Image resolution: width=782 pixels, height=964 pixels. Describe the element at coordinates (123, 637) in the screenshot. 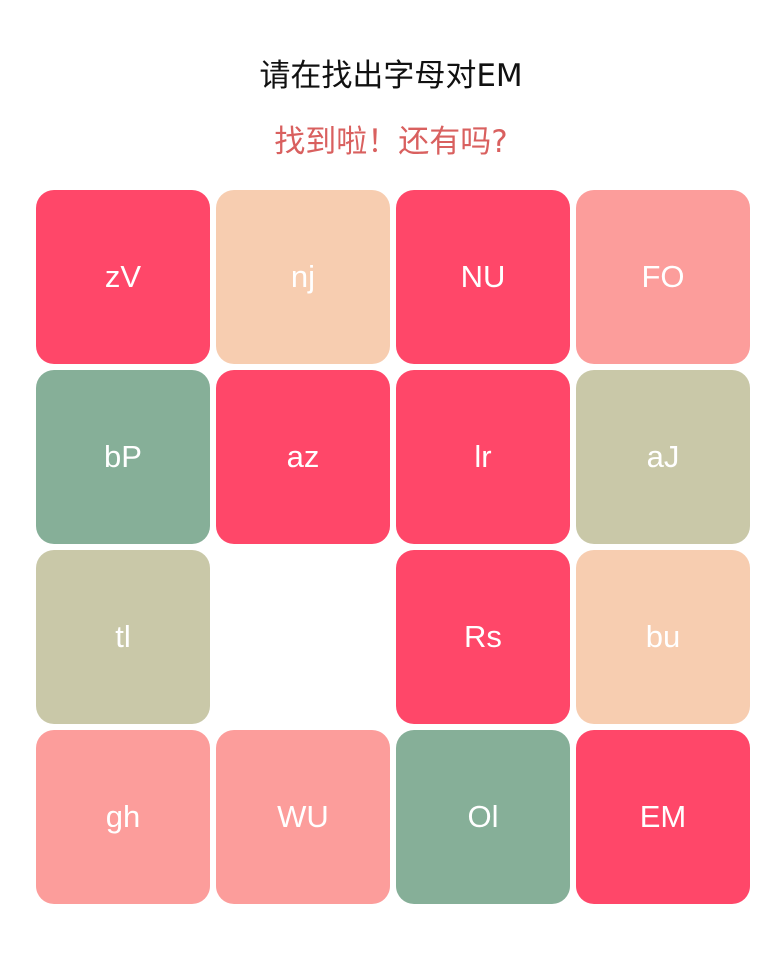

I see `letter-tile: tl` at that location.